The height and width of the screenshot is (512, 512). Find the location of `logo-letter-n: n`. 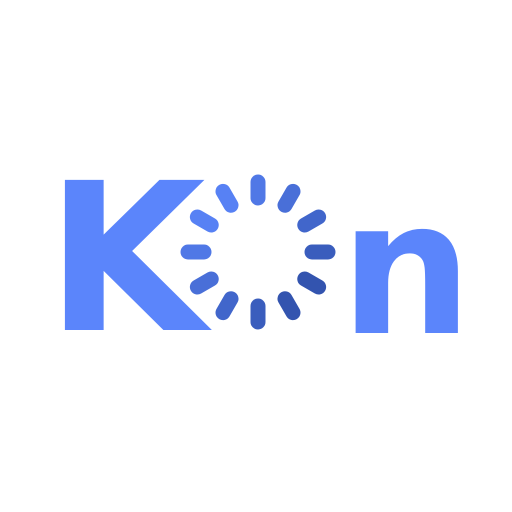

logo-letter-n: n is located at coordinates (406, 268).